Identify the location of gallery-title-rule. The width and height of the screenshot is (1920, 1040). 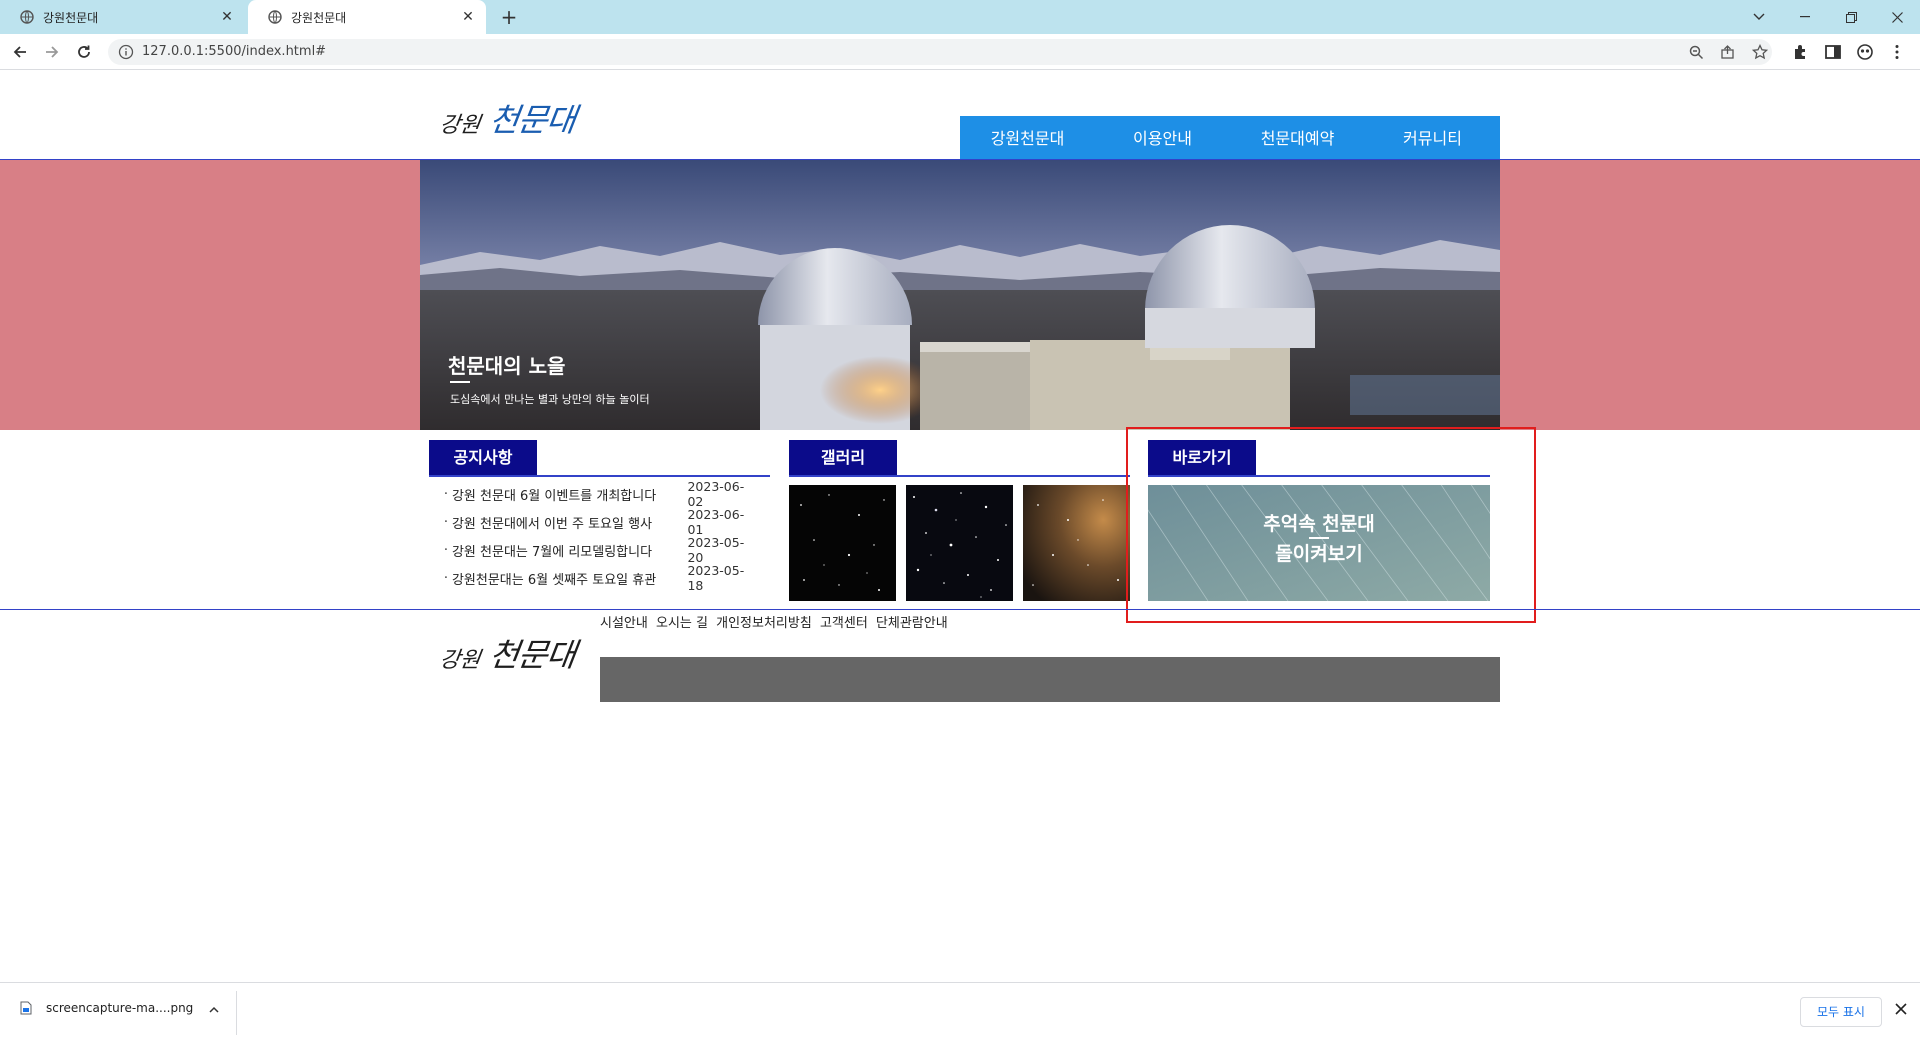
(959, 476).